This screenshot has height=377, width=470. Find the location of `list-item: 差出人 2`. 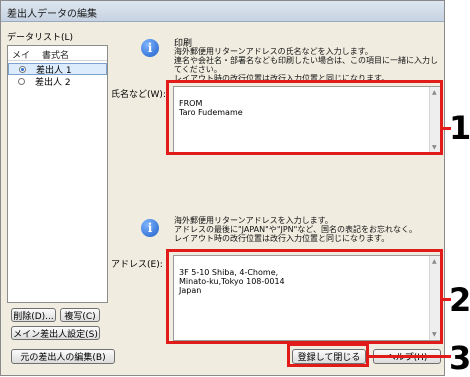

list-item: 差出人 2 is located at coordinates (57, 81).